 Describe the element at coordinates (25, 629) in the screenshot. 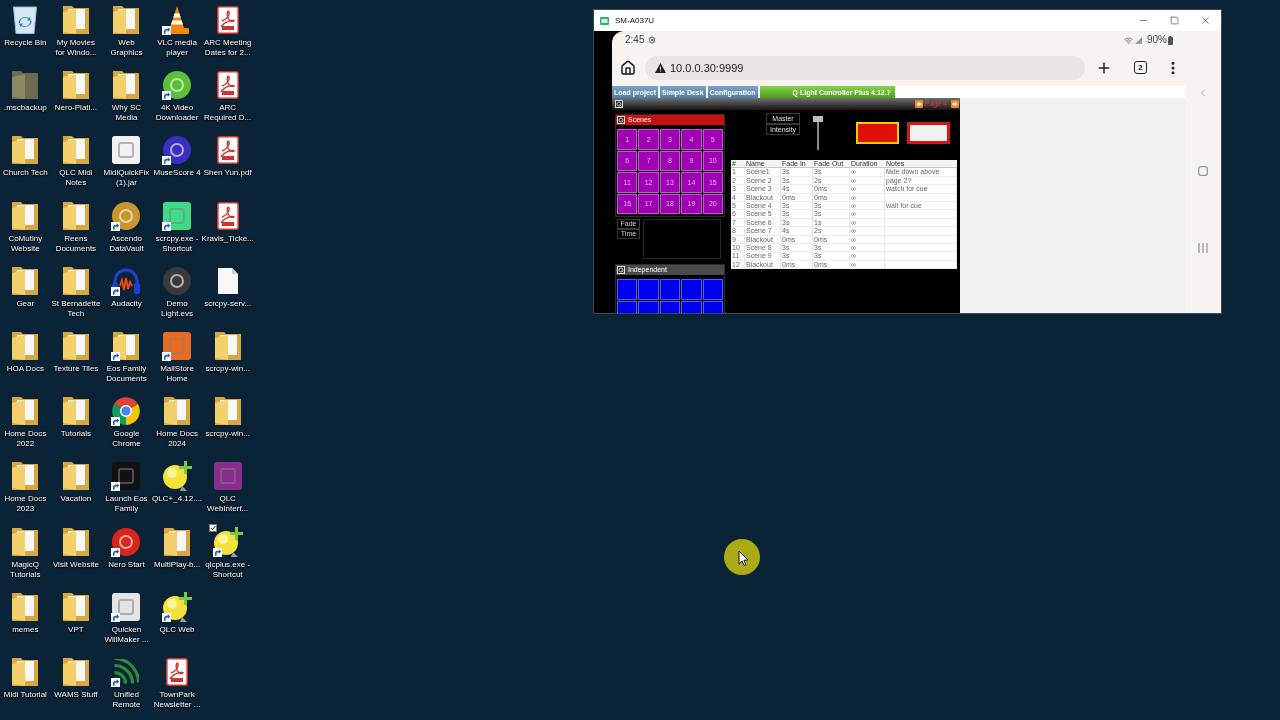

I see `icon-label: memes` at that location.